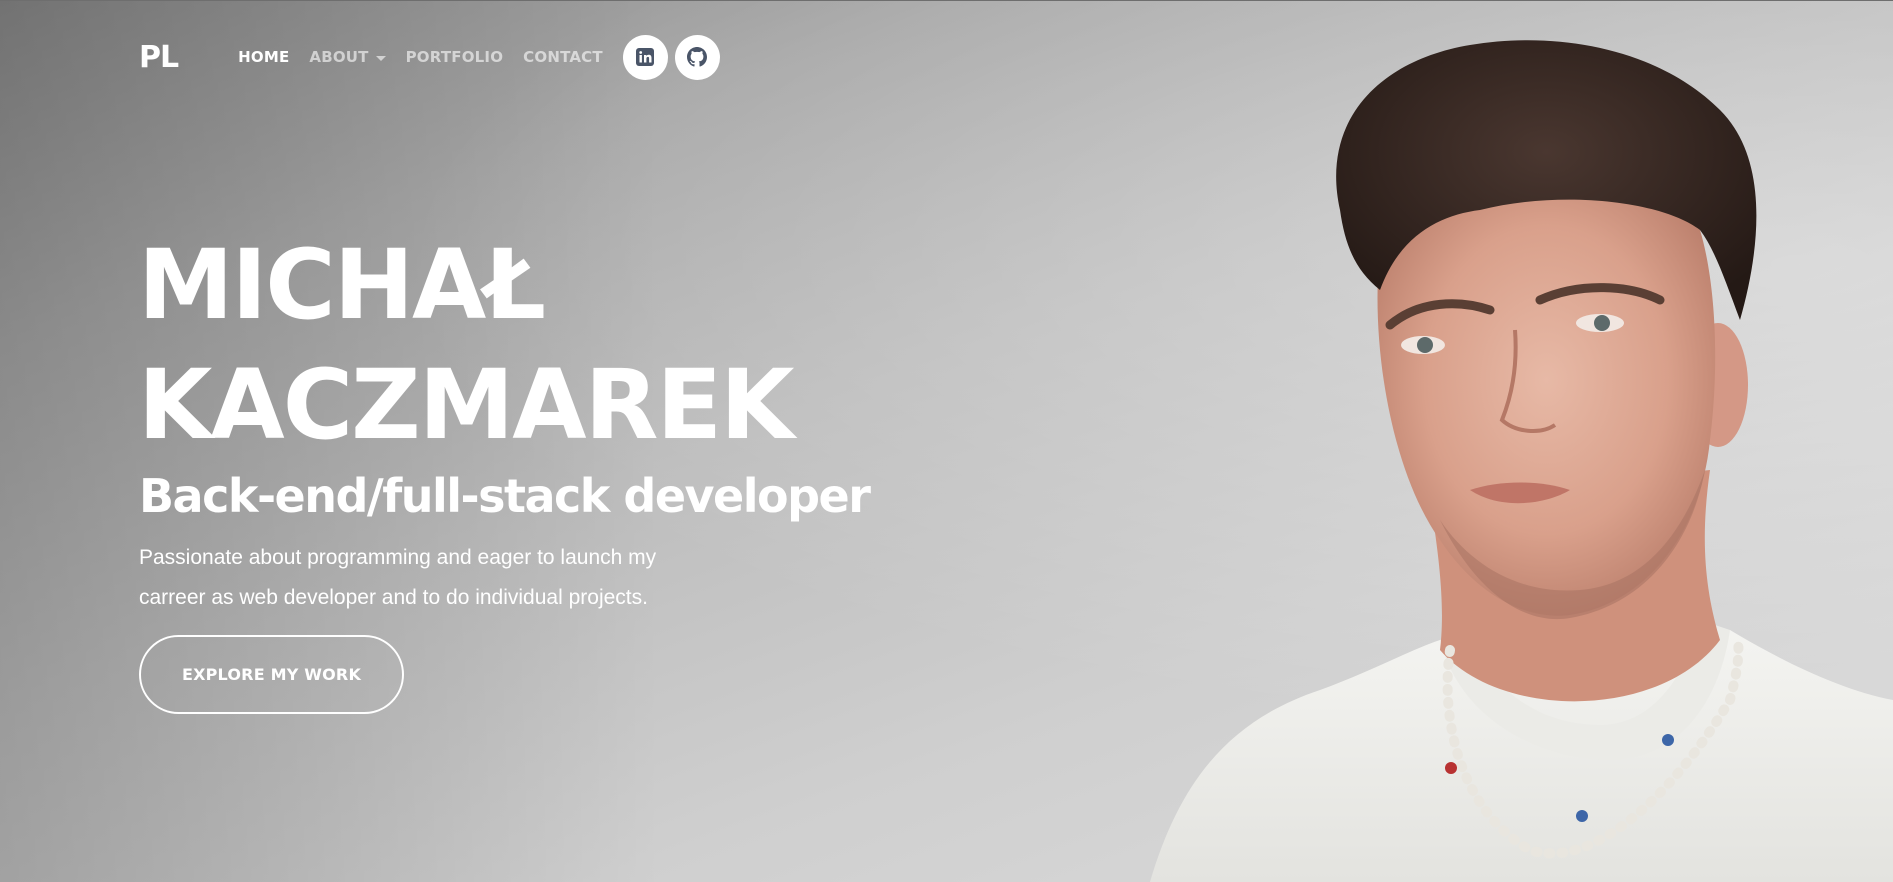 This screenshot has width=1893, height=882. I want to click on nav-link-about: ABOUT, so click(347, 57).